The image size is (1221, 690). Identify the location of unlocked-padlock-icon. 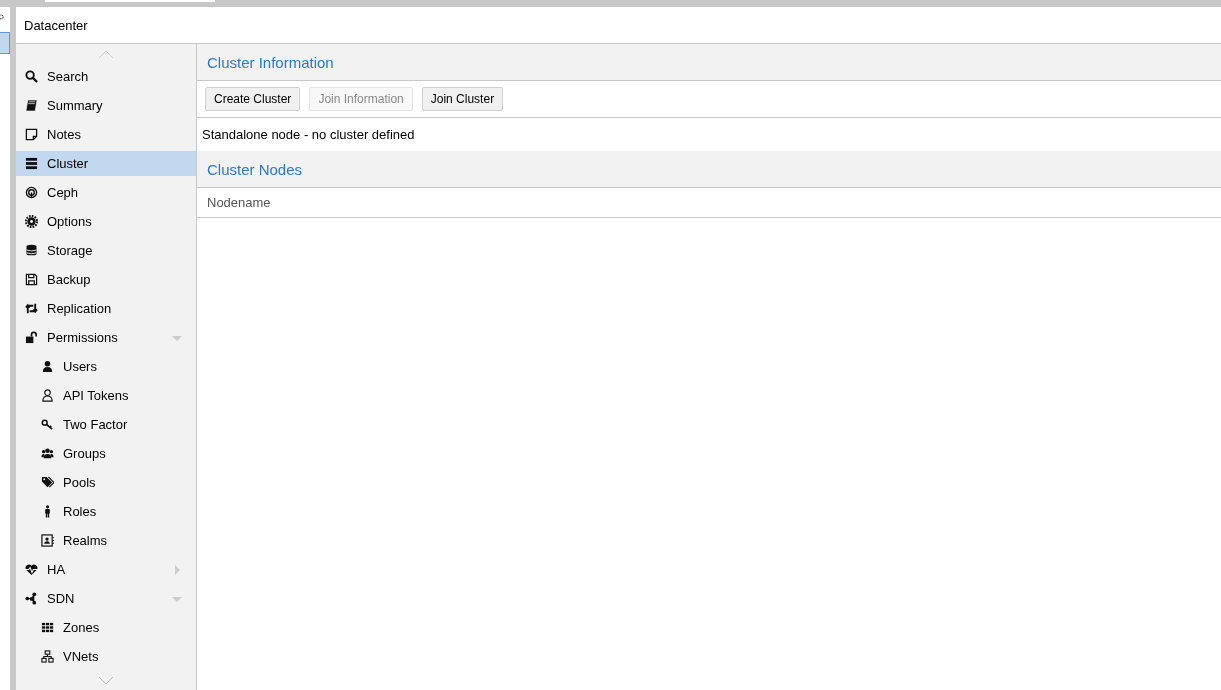
(31, 337).